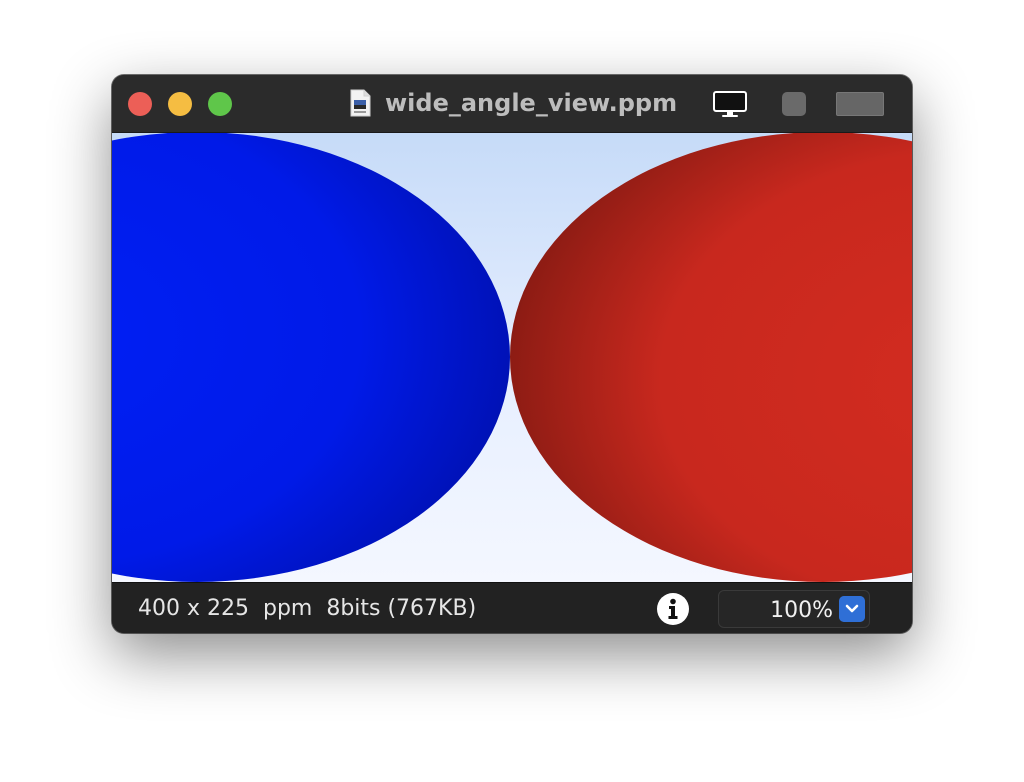 This screenshot has height=782, width=1024. What do you see at coordinates (860, 104) in the screenshot?
I see `toggle-wide-button` at bounding box center [860, 104].